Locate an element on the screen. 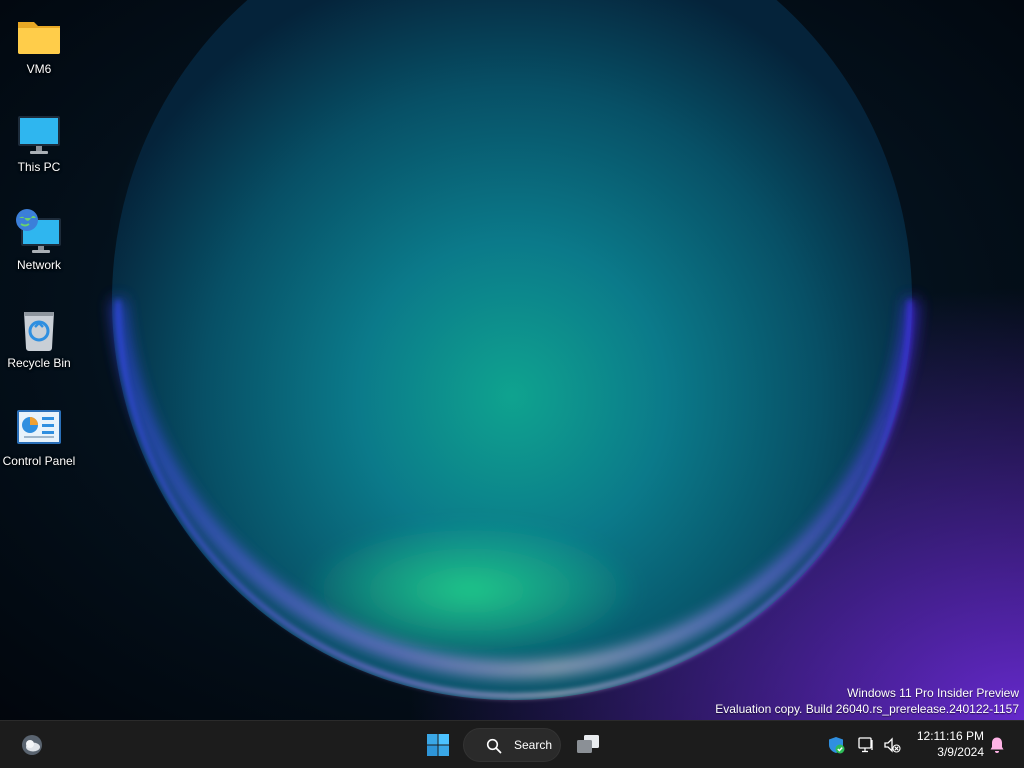  task-view-button is located at coordinates (588, 745).